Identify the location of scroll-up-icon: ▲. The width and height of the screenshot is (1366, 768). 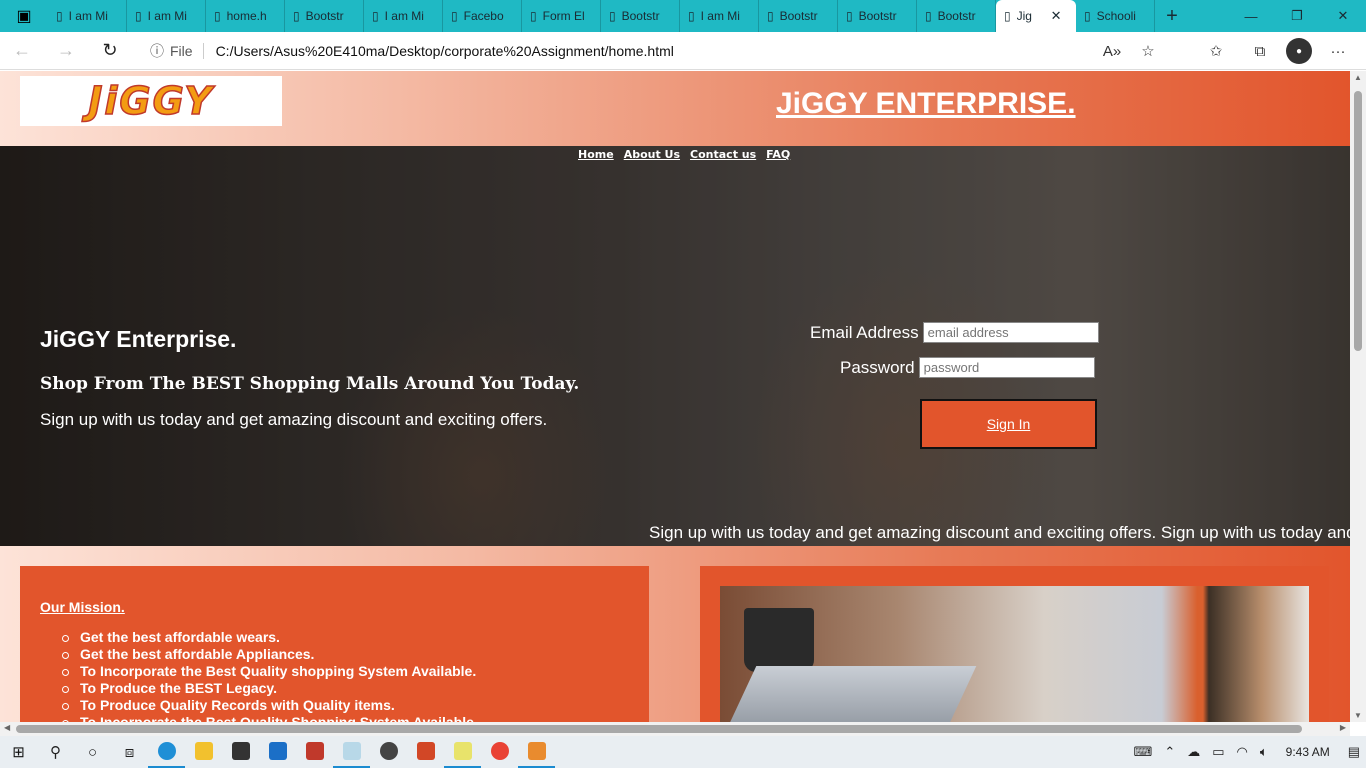
(1358, 77).